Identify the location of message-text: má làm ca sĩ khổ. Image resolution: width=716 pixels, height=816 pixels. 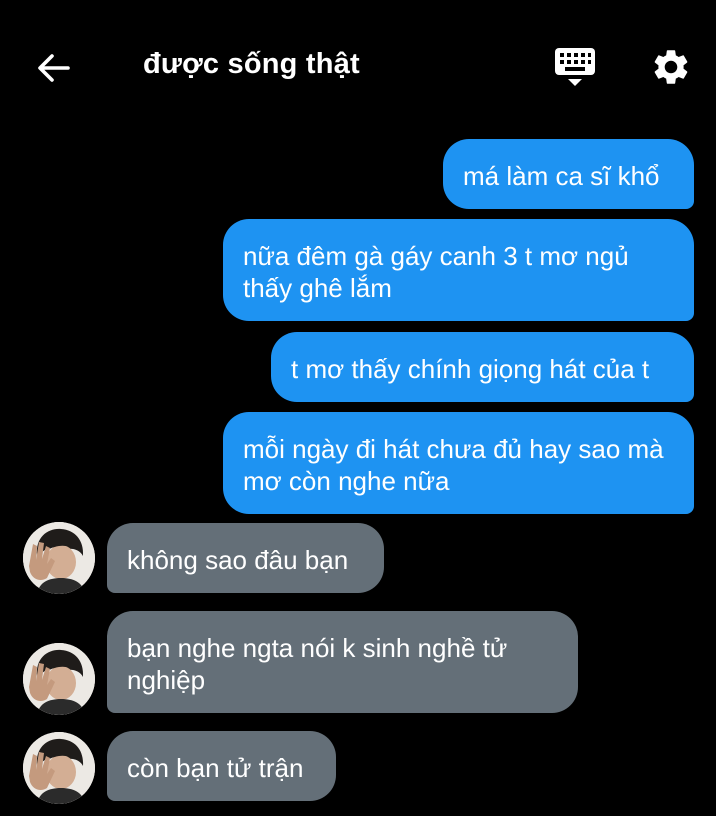
(561, 176).